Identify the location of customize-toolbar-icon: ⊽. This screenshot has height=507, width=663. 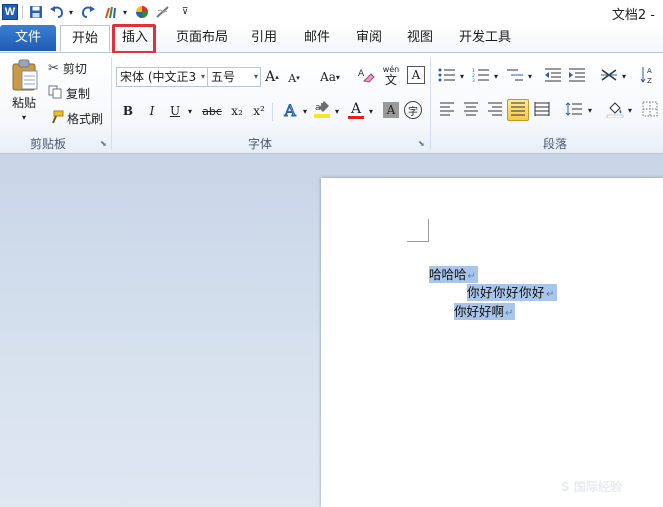
(185, 12).